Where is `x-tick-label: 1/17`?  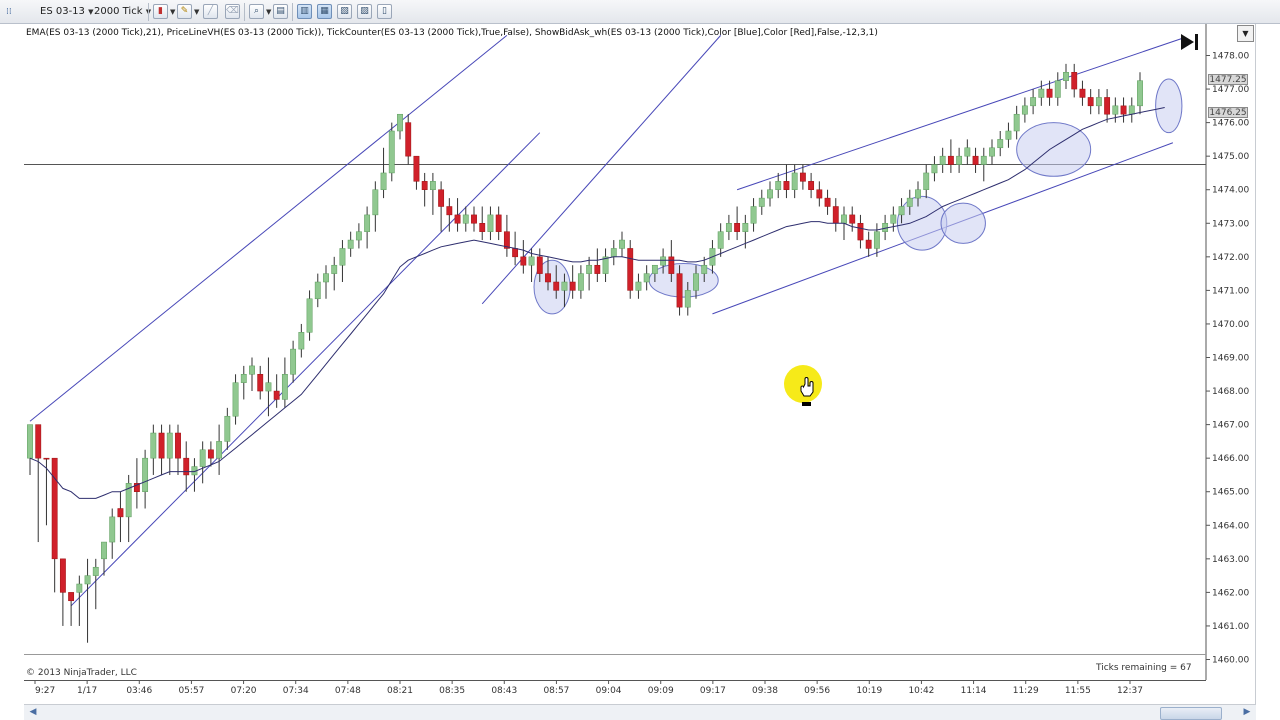
x-tick-label: 1/17 is located at coordinates (87, 691).